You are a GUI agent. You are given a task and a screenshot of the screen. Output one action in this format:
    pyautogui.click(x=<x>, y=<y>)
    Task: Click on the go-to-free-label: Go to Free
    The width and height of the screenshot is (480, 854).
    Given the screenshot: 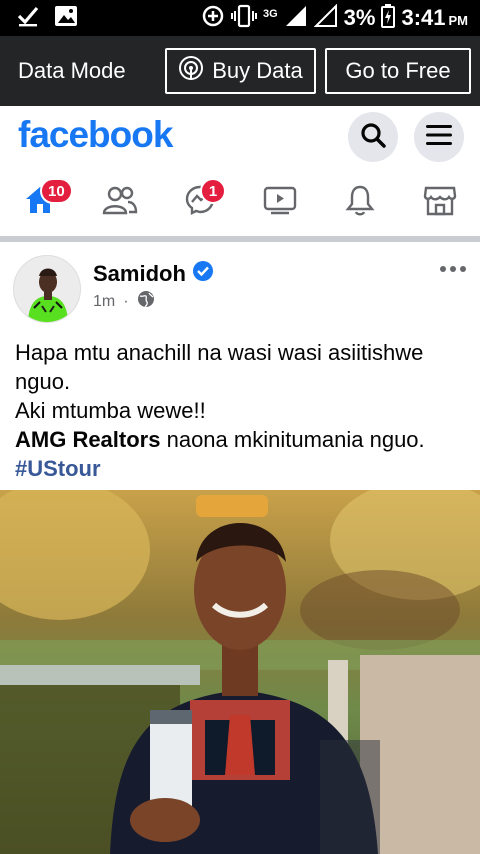 What is the action you would take?
    pyautogui.click(x=398, y=70)
    